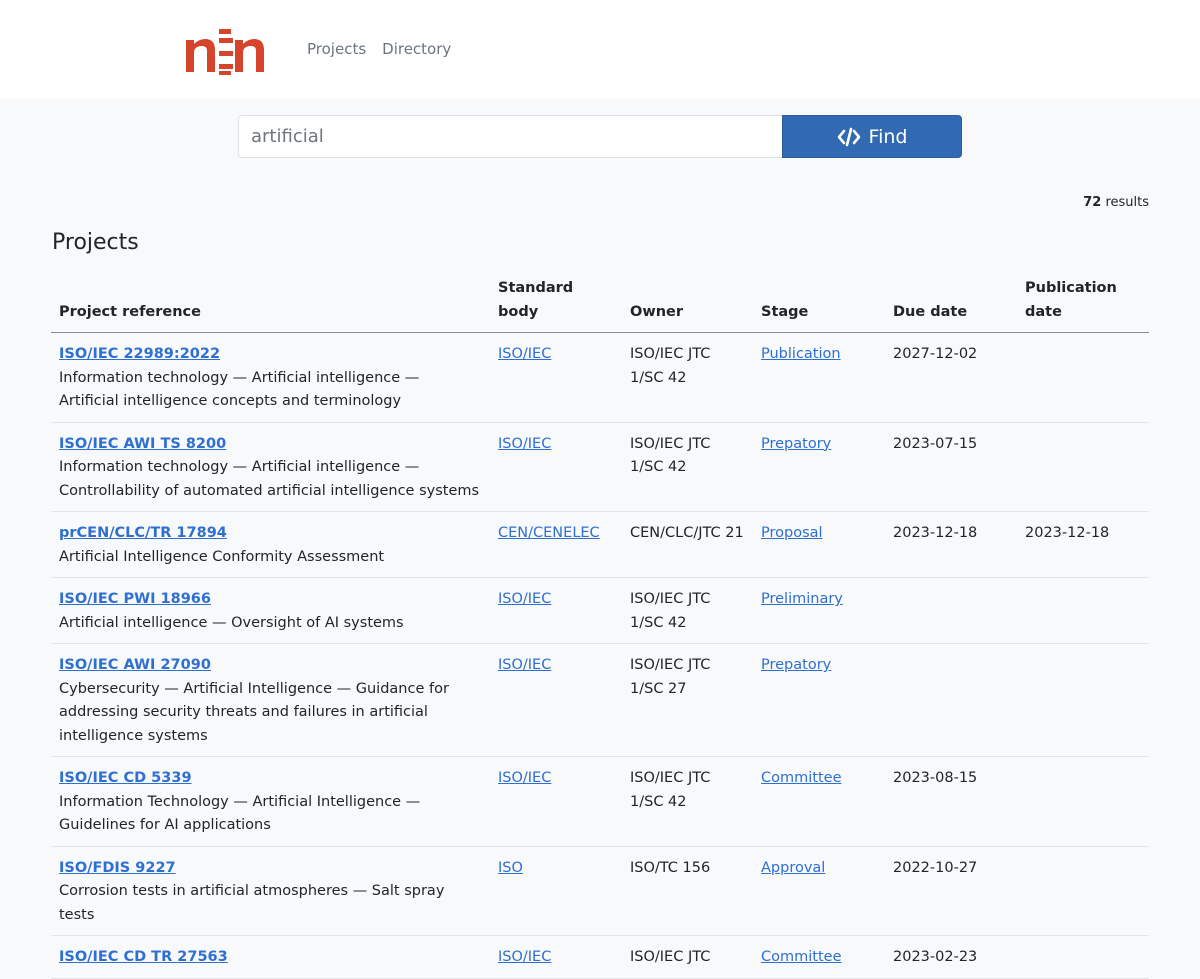  Describe the element at coordinates (1083, 301) in the screenshot. I see `col-publication-date: Publication date` at that location.